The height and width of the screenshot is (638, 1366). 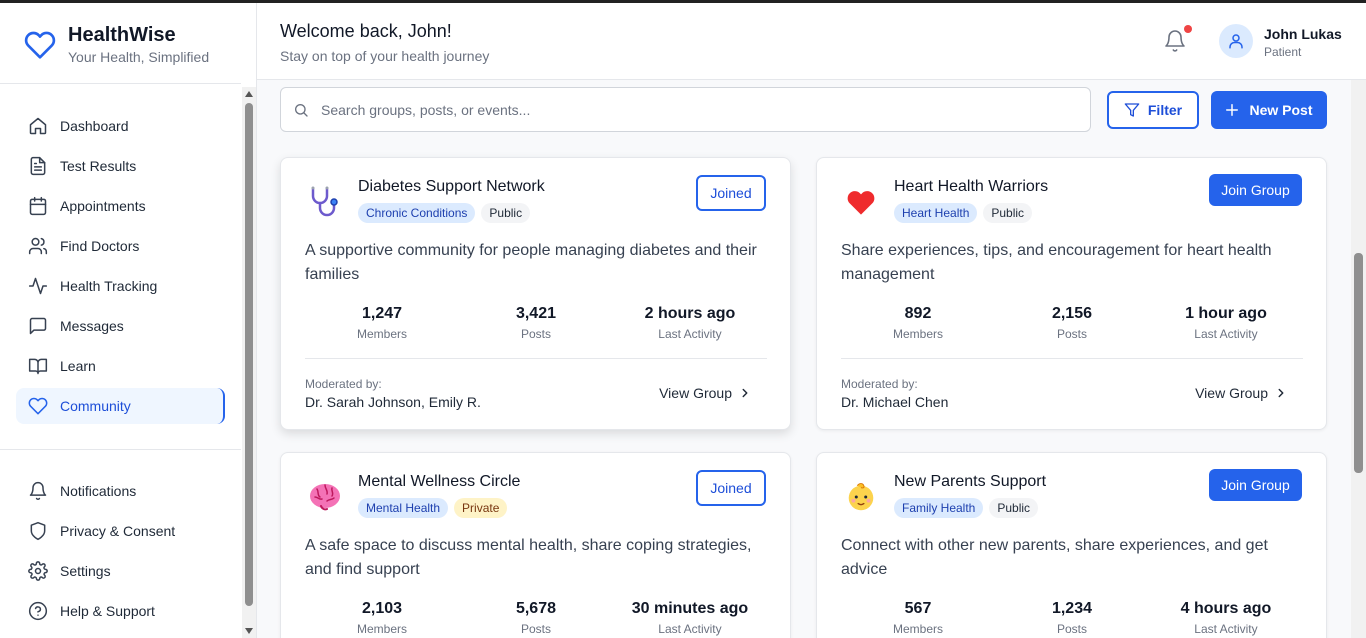 What do you see at coordinates (38, 571) in the screenshot?
I see `gear-icon` at bounding box center [38, 571].